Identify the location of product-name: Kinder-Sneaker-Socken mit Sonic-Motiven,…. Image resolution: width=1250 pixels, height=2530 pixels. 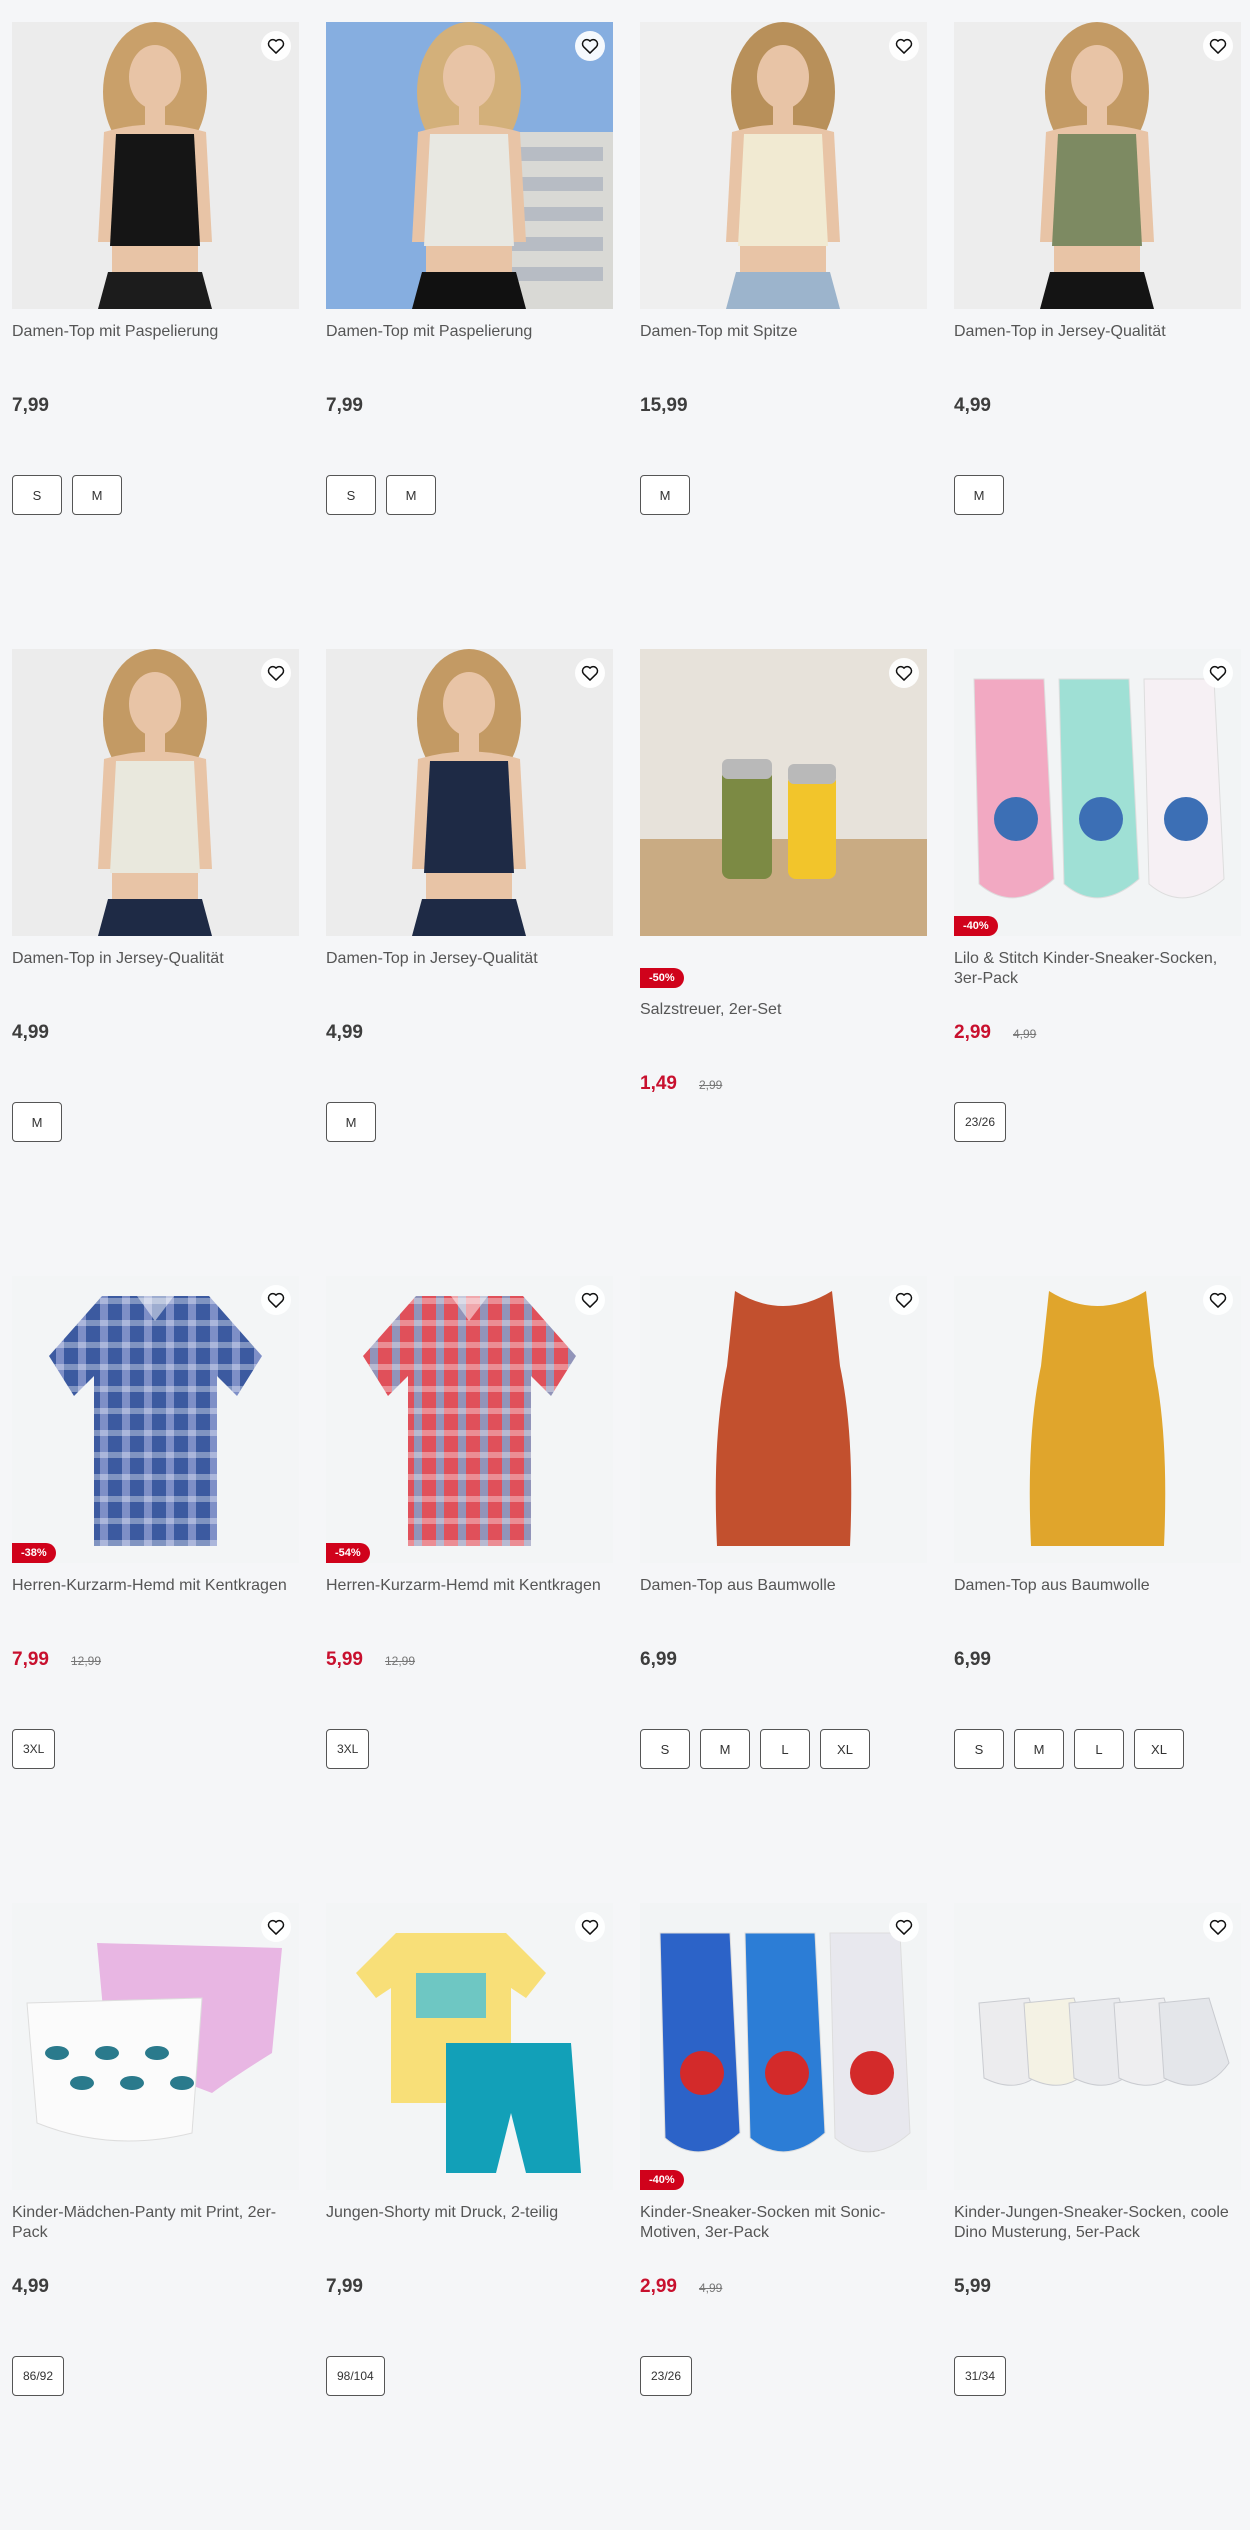
(783, 2223).